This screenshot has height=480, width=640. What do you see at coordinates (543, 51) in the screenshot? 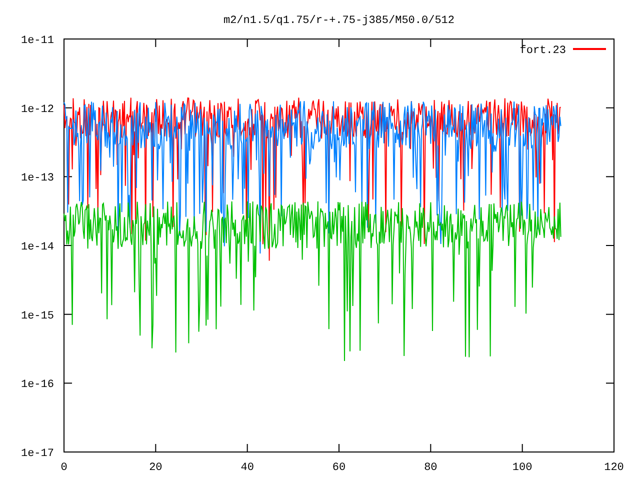
I see `legend-label: fort.23` at bounding box center [543, 51].